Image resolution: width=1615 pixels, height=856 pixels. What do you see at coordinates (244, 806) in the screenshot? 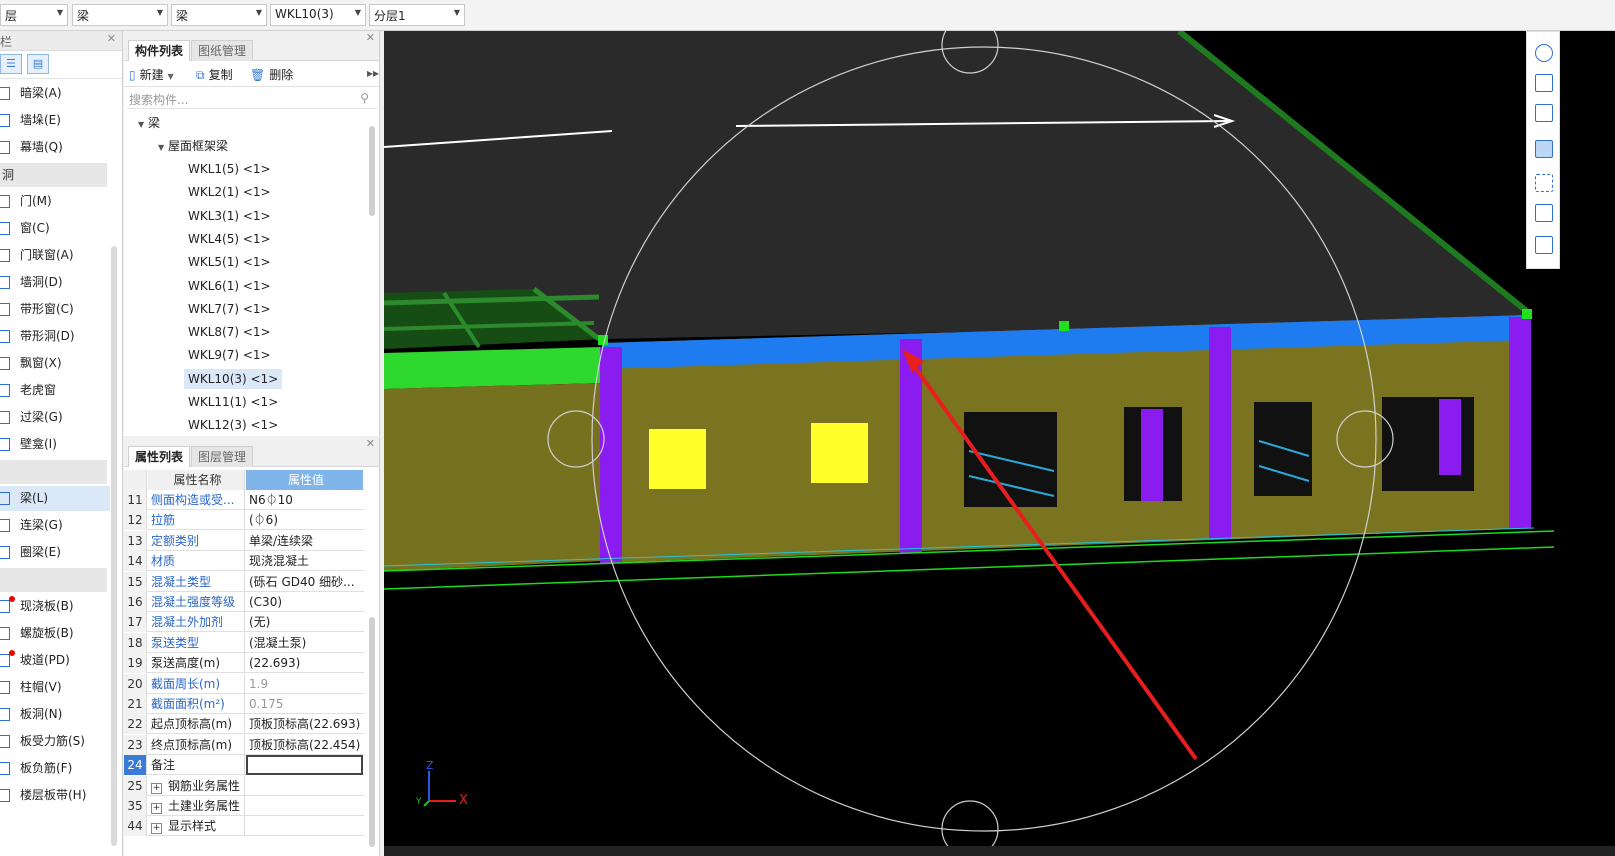
I see `property-row: 35 + 土建业务属性` at bounding box center [244, 806].